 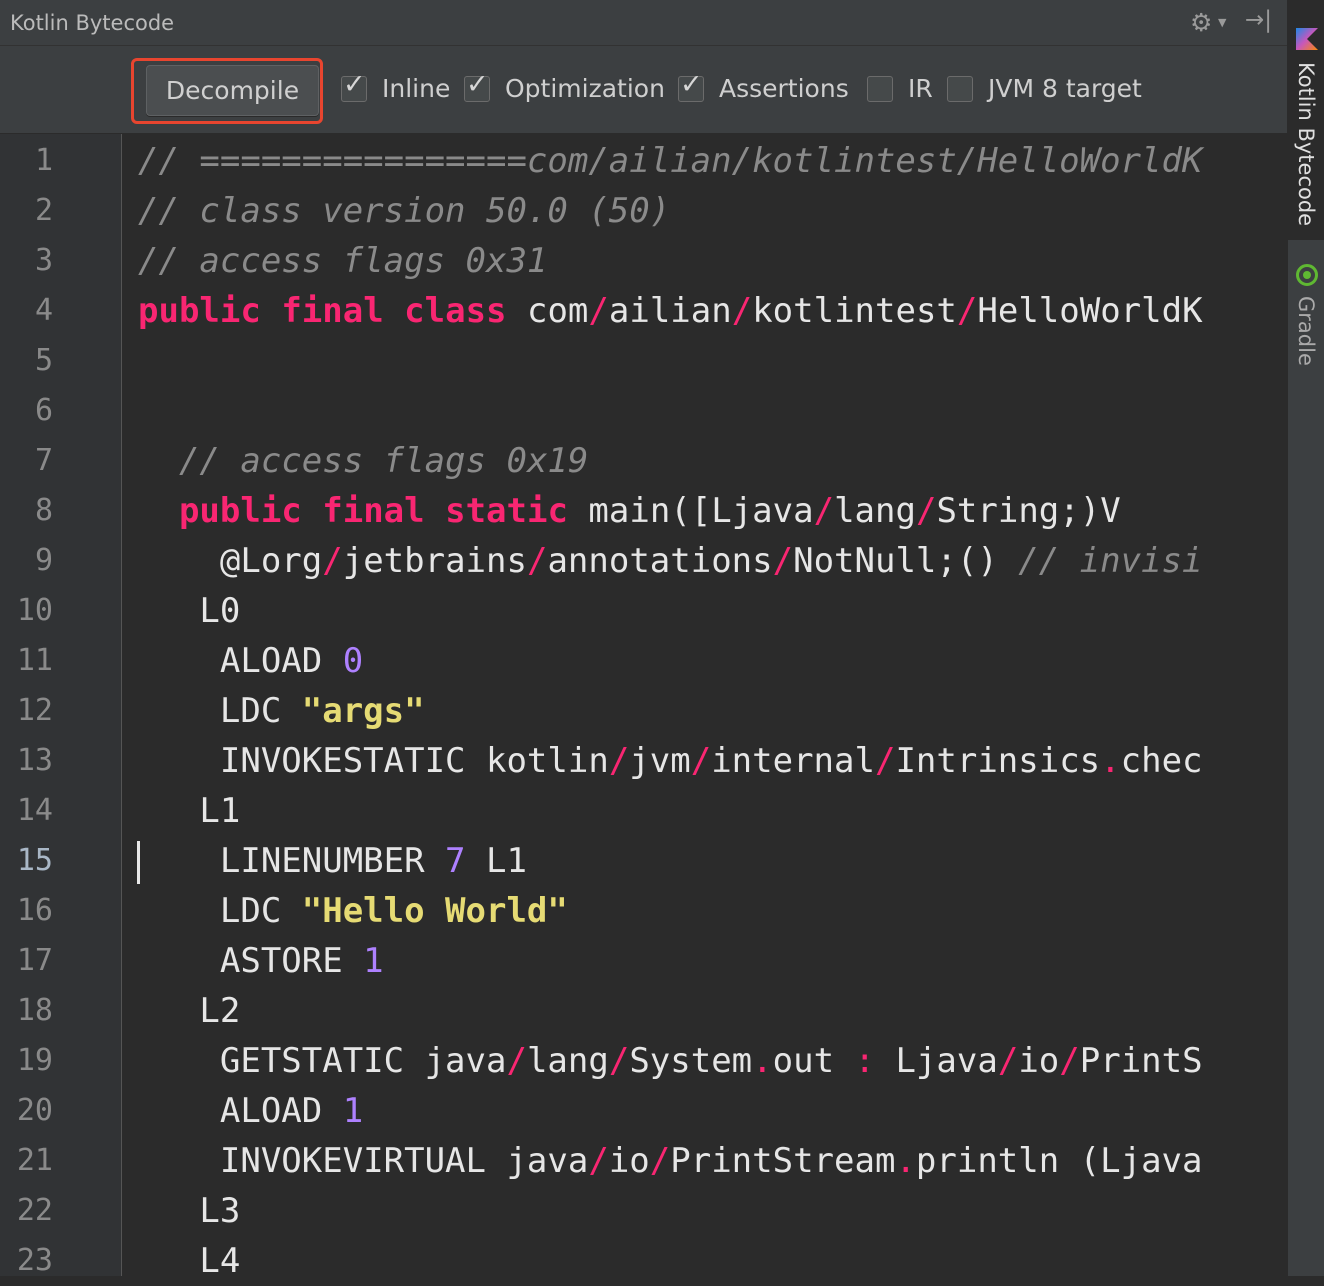 What do you see at coordinates (34, 1160) in the screenshot?
I see `line-number: 21` at bounding box center [34, 1160].